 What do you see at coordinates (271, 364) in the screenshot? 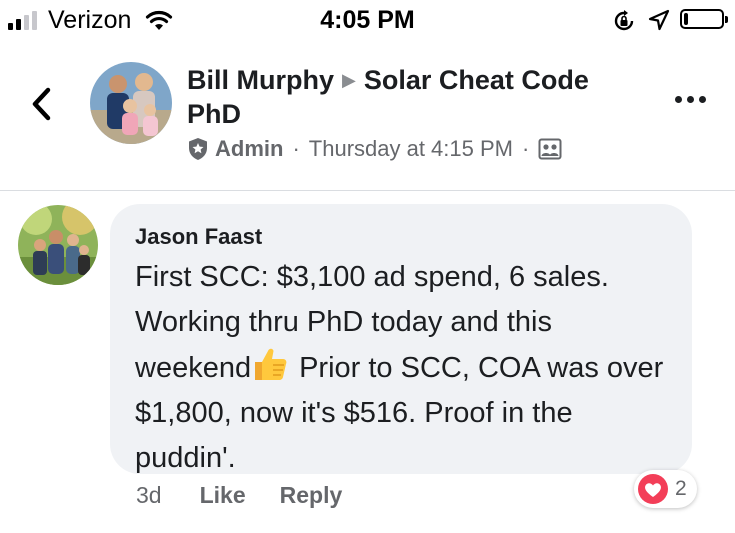
I see `thumbs-up-emoji-icon` at bounding box center [271, 364].